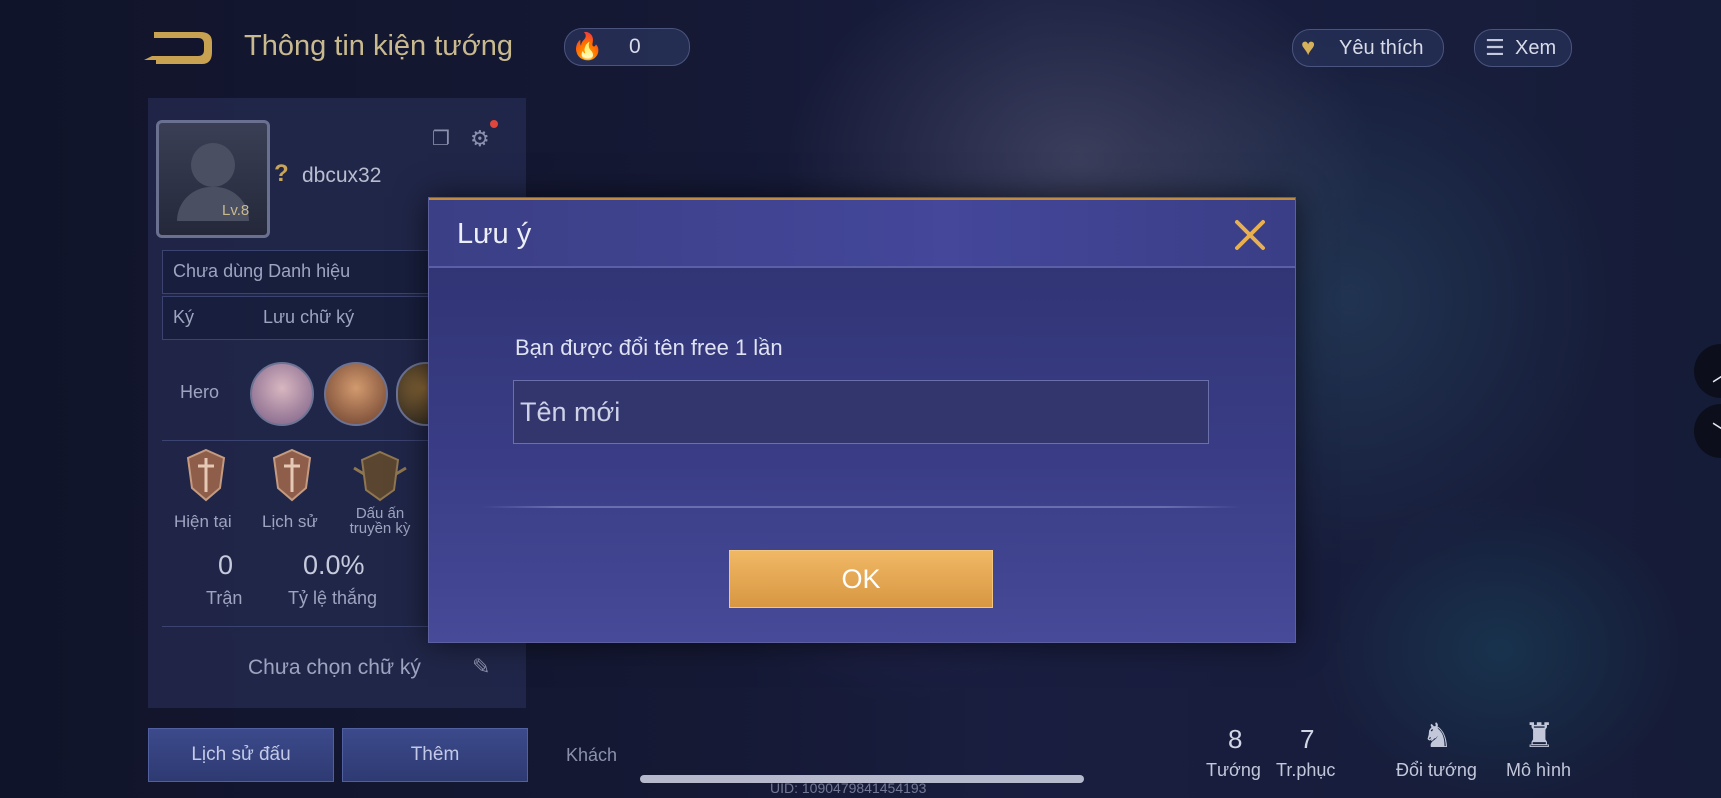  I want to click on mask-icon: ♞, so click(1437, 736).